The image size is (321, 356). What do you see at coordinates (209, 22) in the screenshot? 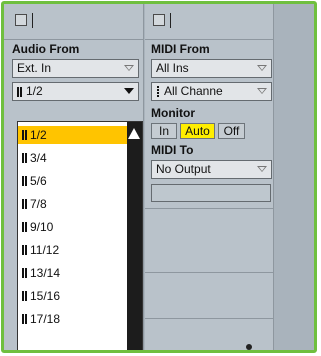
I see `midi-track-header` at bounding box center [209, 22].